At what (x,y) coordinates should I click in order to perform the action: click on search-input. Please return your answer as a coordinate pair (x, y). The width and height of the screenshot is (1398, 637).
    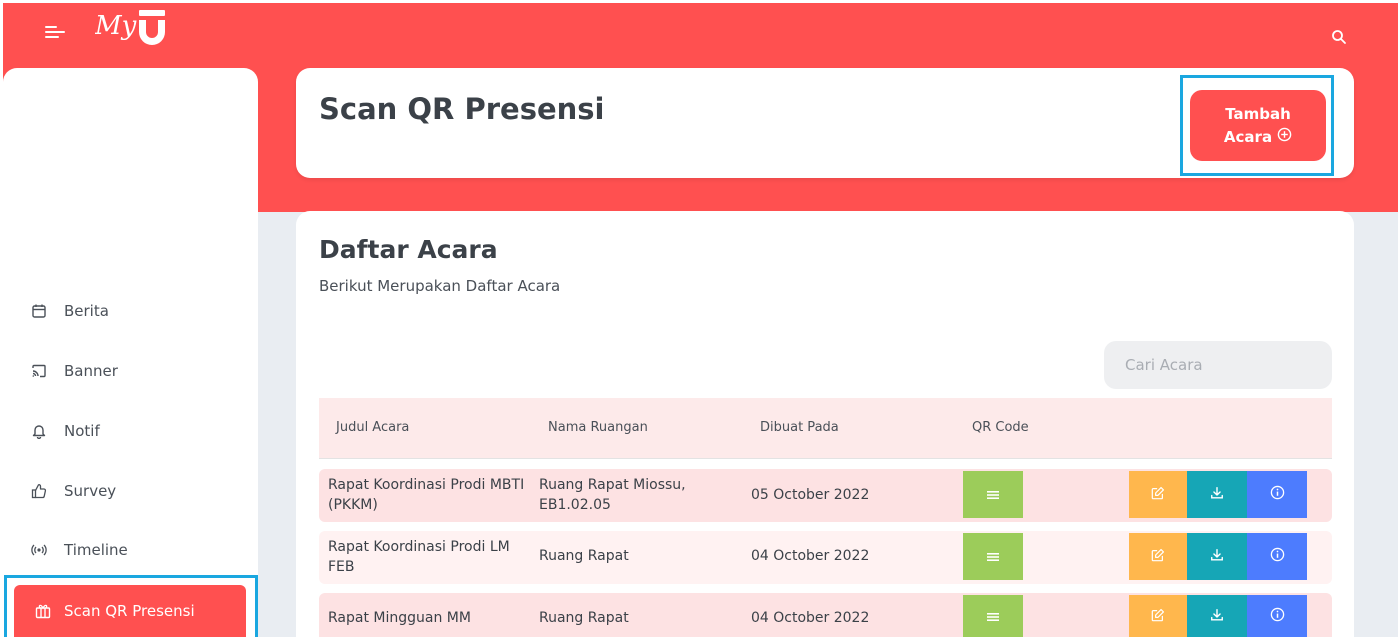
    Looking at the image, I should click on (1218, 365).